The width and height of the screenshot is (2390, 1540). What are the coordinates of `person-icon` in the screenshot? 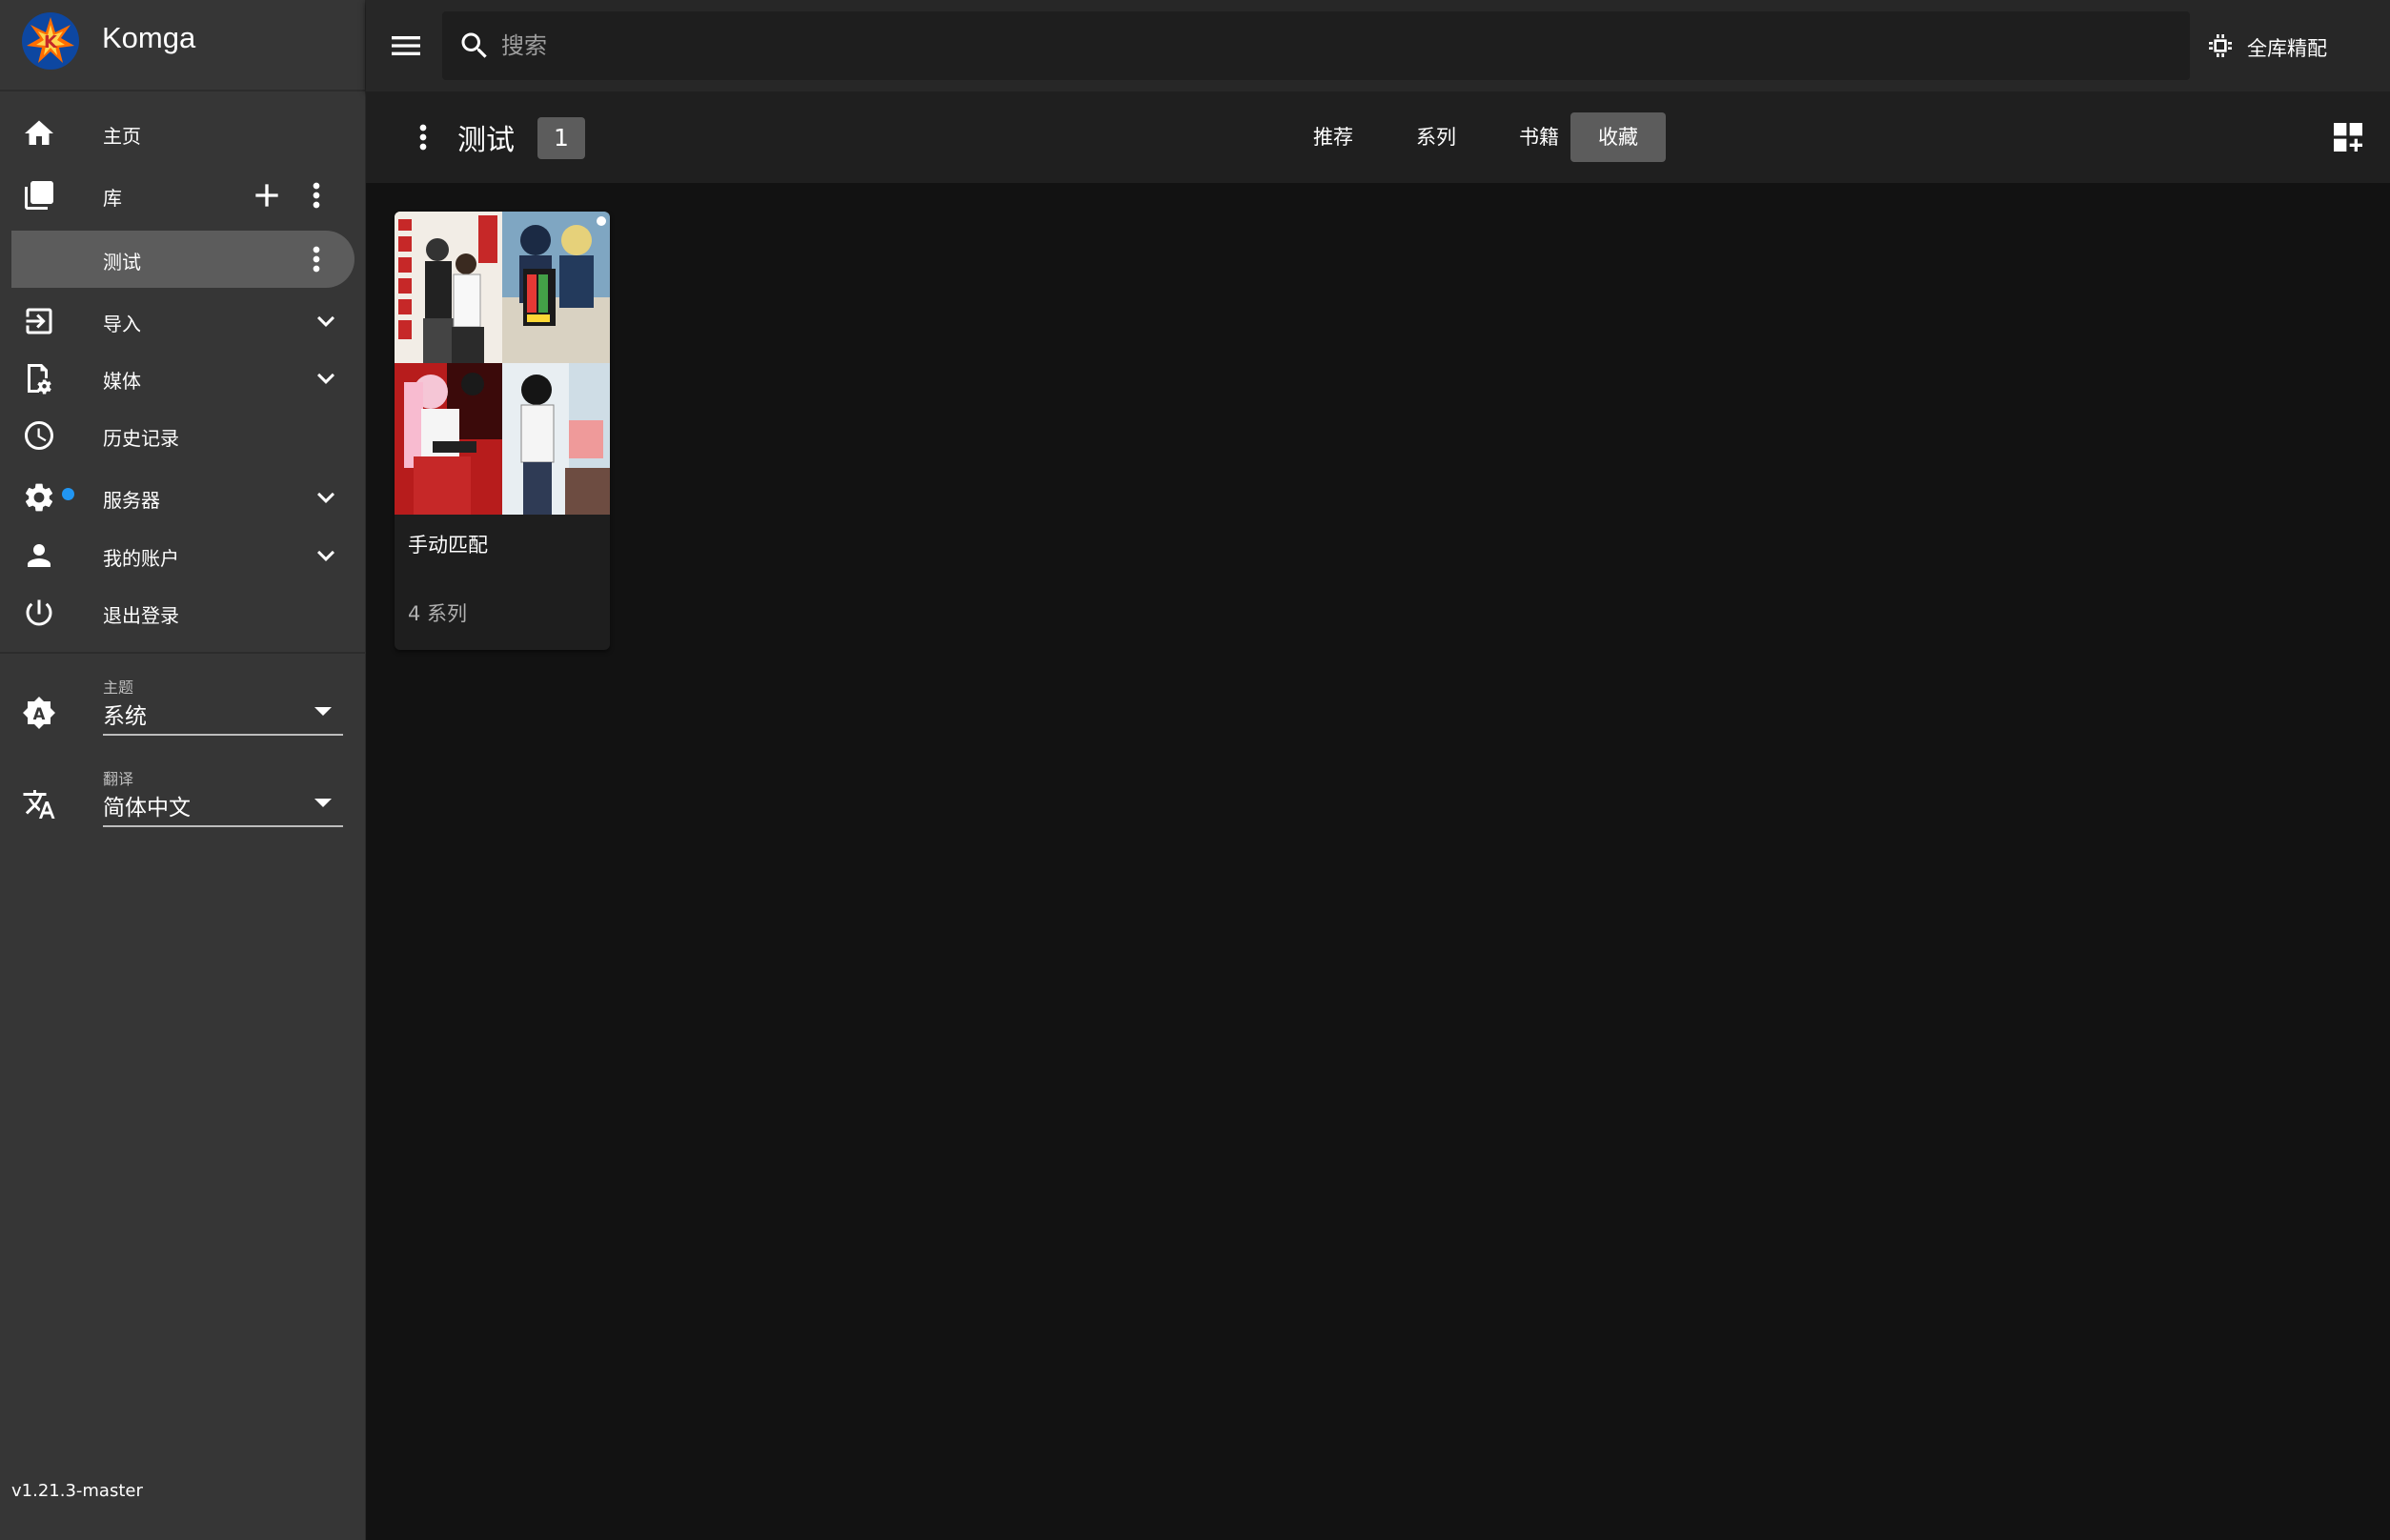 It's located at (39, 555).